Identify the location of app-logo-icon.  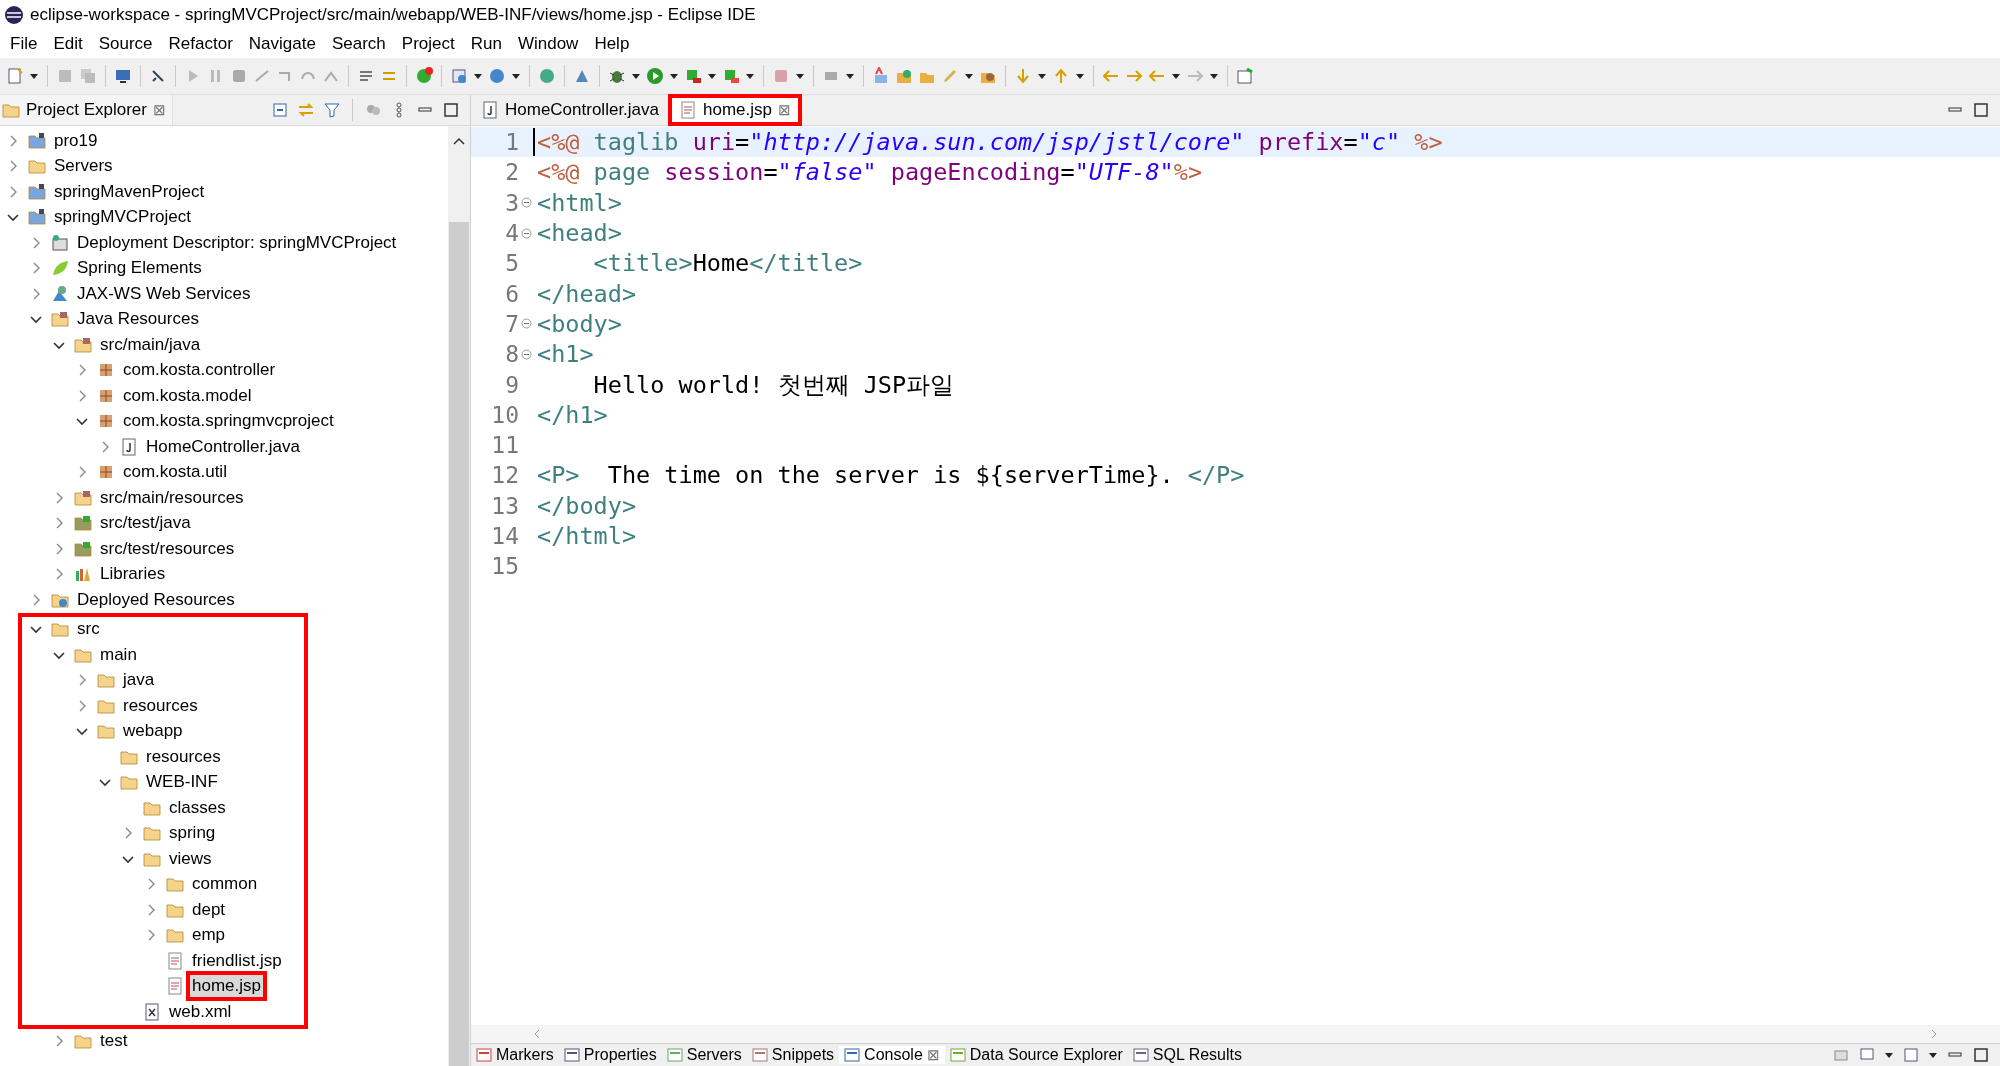
(14, 15).